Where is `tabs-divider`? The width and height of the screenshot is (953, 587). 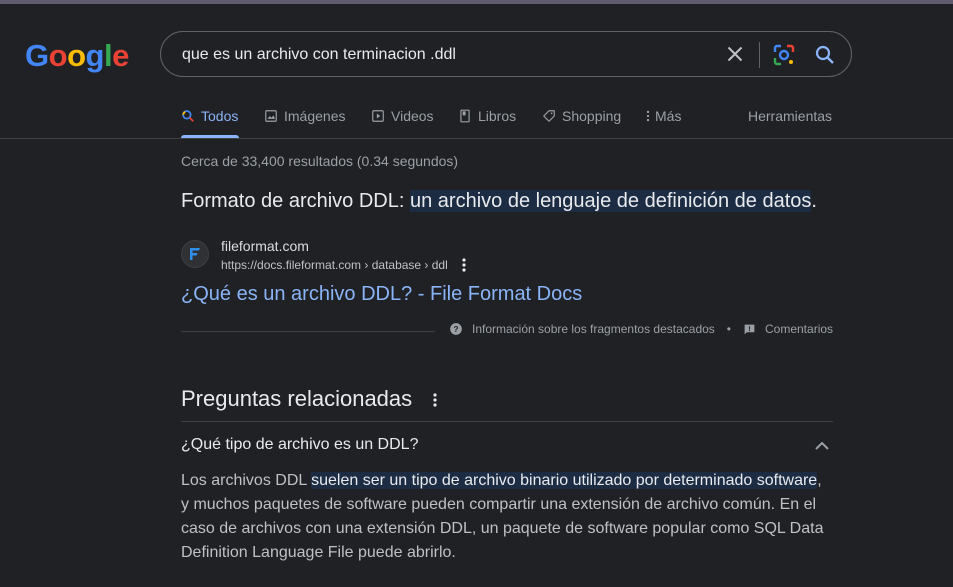 tabs-divider is located at coordinates (476, 138).